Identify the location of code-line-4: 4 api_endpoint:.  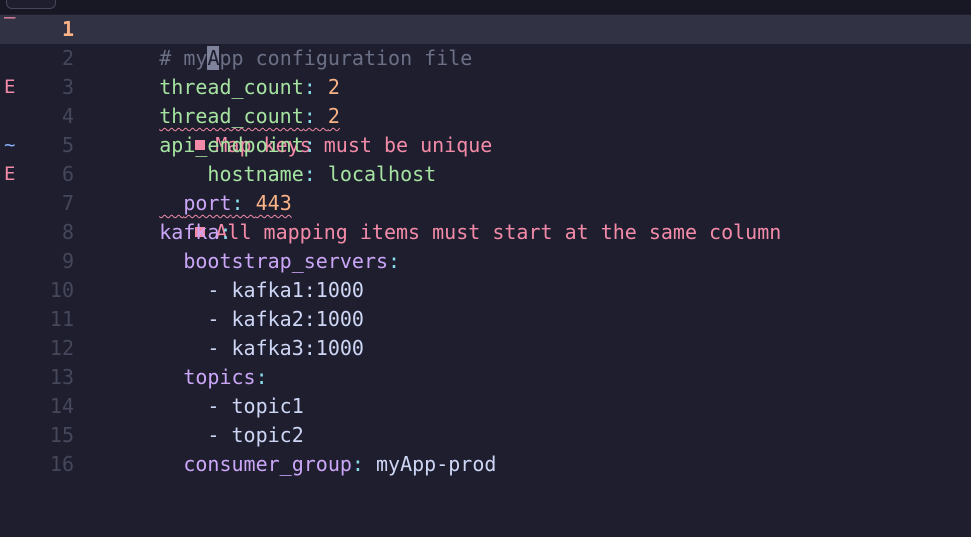
(485, 129).